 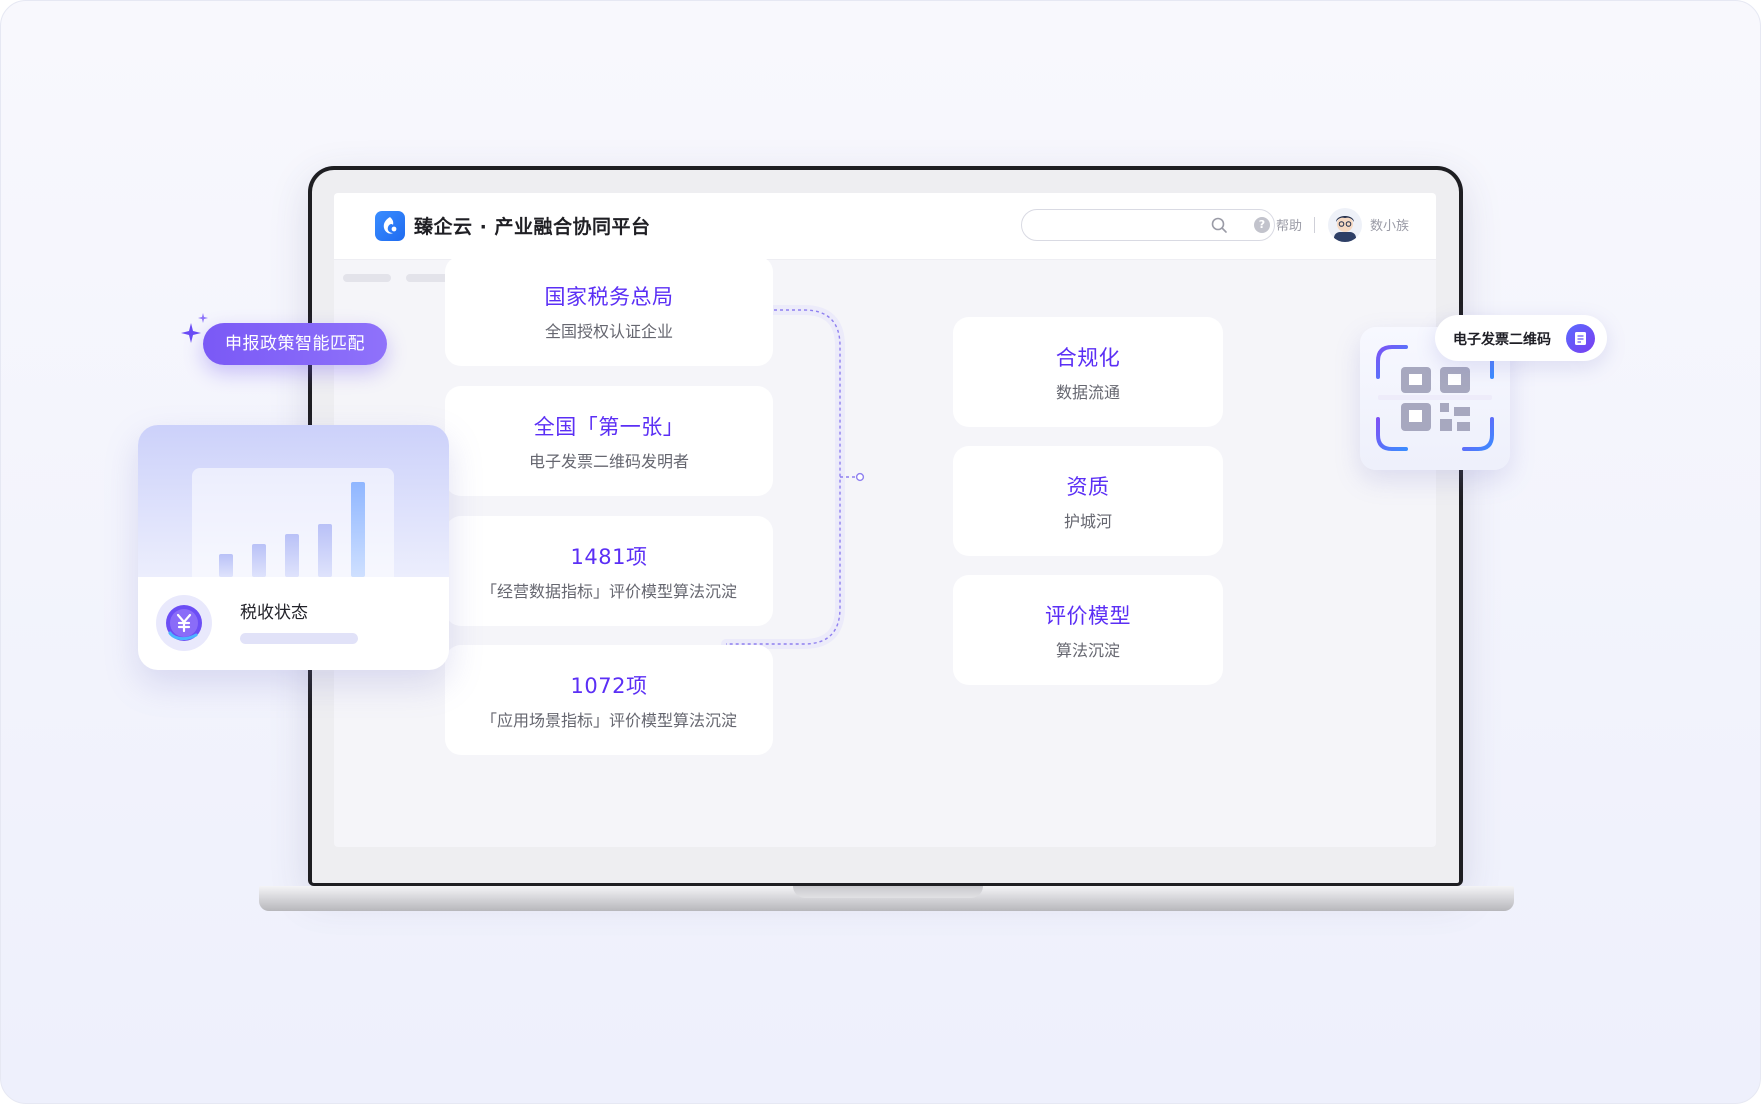 I want to click on tax-status-label: 税收状态, so click(x=274, y=613).